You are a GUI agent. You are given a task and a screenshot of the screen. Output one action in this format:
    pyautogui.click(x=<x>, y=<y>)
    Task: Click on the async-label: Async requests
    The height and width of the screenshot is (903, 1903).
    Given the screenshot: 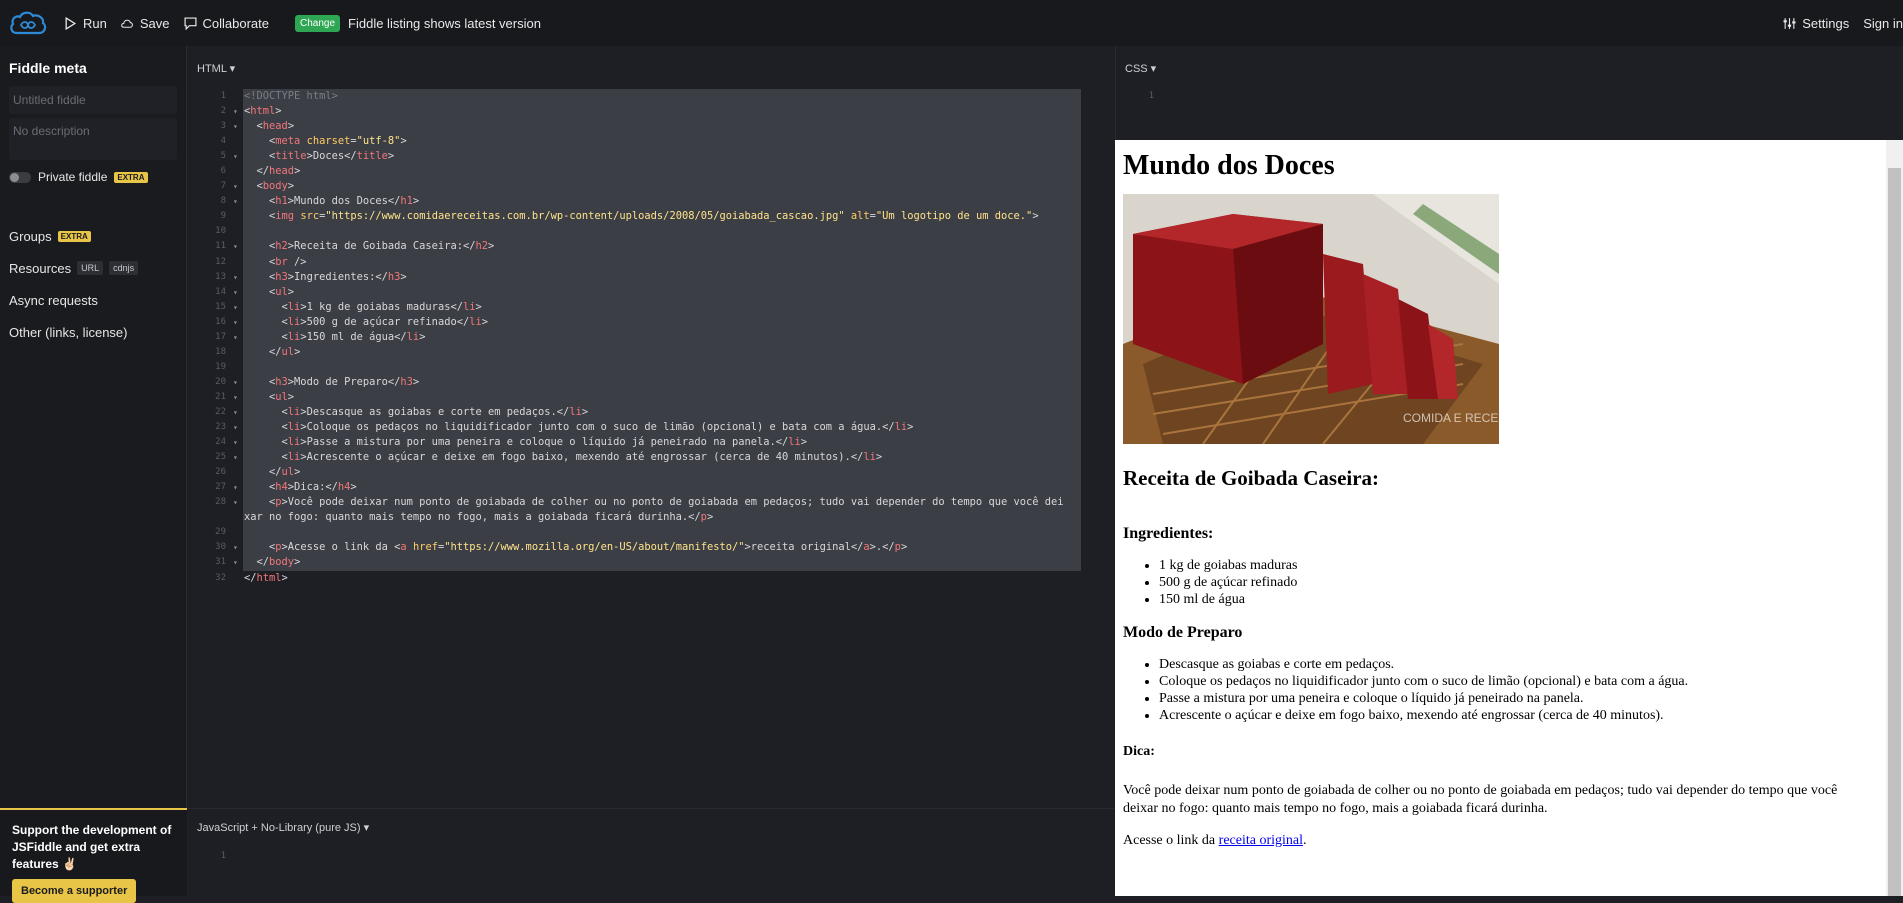 What is the action you would take?
    pyautogui.click(x=53, y=300)
    